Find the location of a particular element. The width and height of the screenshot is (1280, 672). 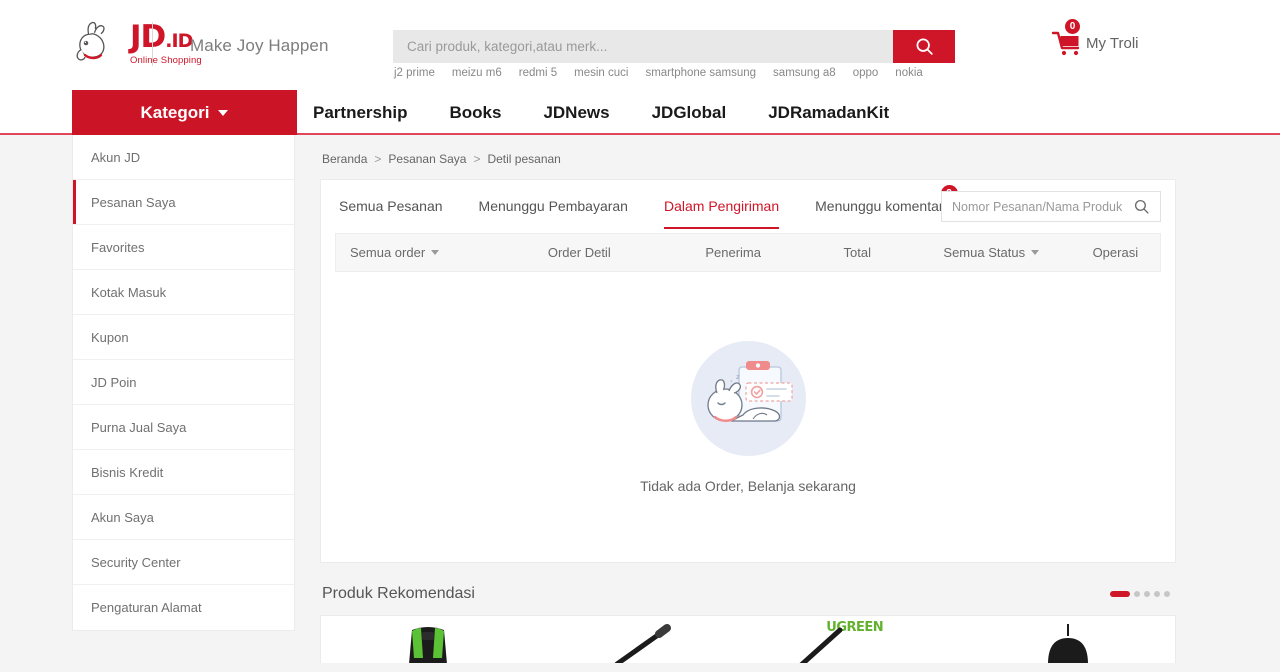

hot-keyword: smartphone samsung is located at coordinates (700, 73).